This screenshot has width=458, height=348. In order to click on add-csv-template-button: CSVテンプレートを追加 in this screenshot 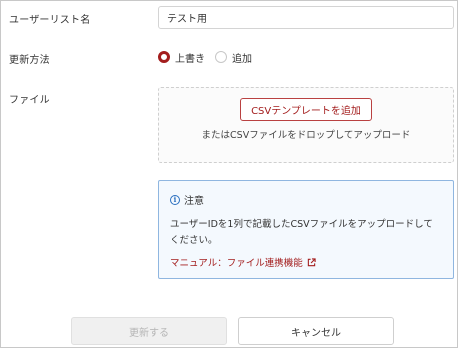, I will do `click(306, 109)`.